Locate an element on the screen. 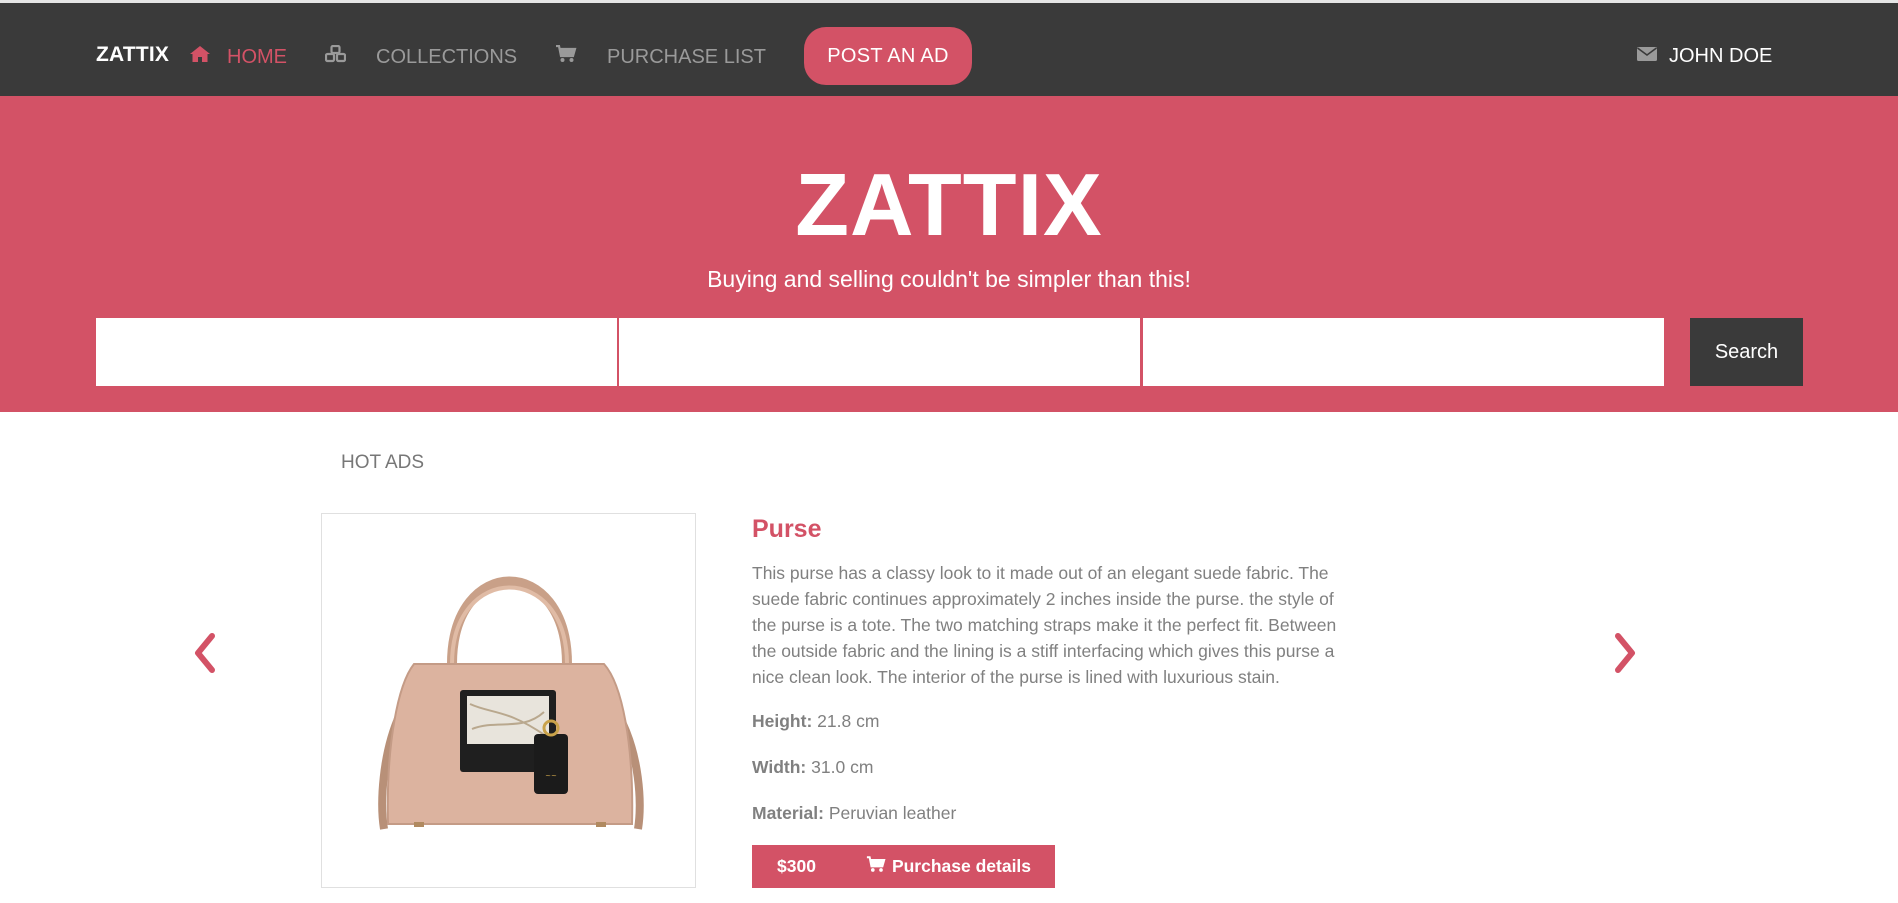 The width and height of the screenshot is (1898, 903). nav-item-label: COLLECTIONS is located at coordinates (447, 56).